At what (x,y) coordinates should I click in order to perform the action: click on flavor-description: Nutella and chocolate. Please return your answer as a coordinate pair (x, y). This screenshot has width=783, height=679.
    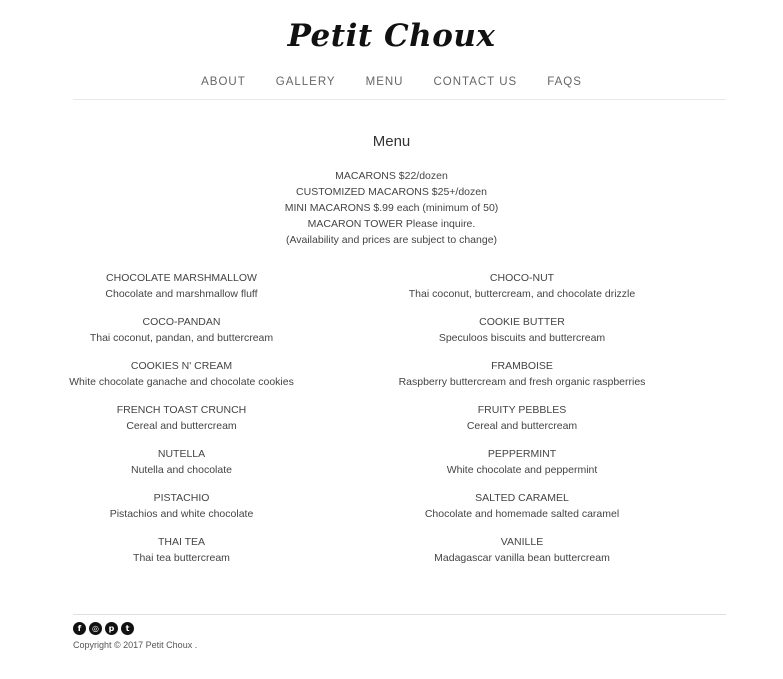
    Looking at the image, I should click on (181, 470).